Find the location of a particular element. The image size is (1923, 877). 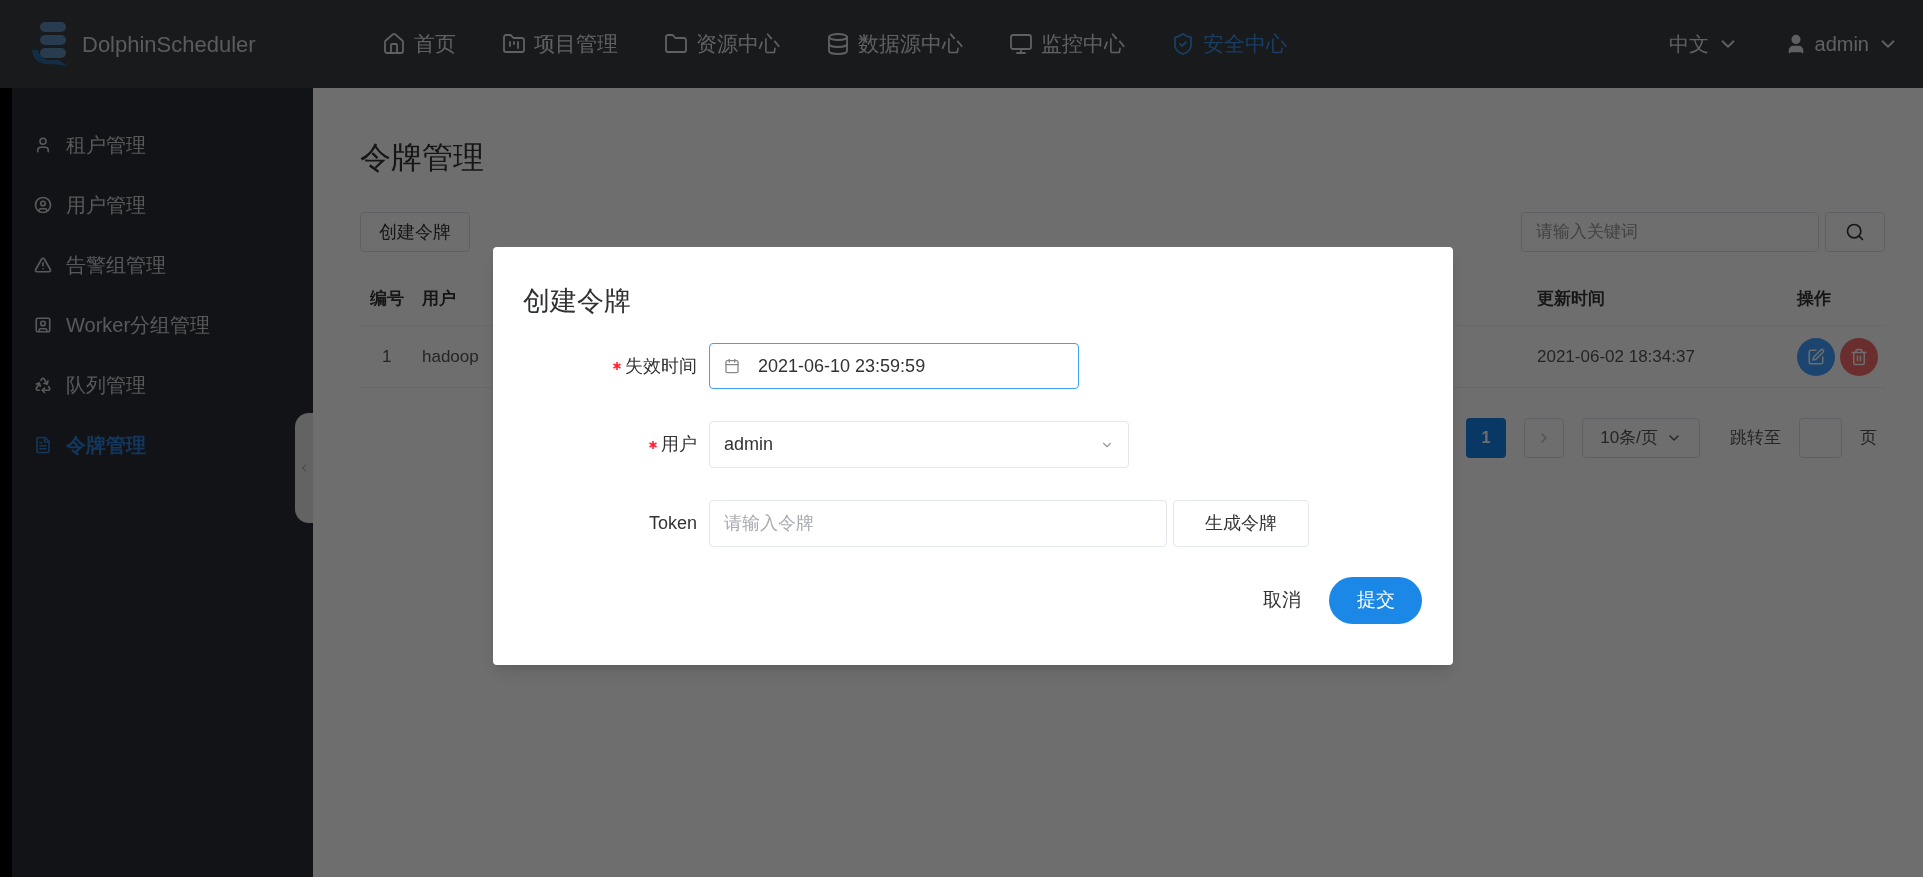

table-cell-text: 2021-06-02 18:34:37 is located at coordinates (1616, 356).